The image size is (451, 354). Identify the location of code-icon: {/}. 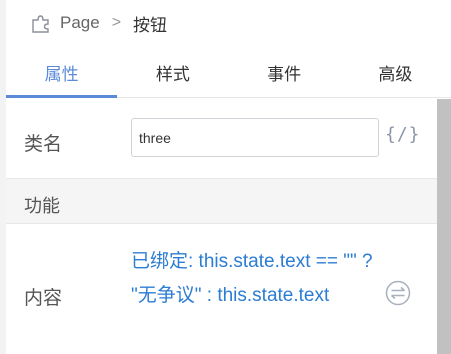
(403, 134).